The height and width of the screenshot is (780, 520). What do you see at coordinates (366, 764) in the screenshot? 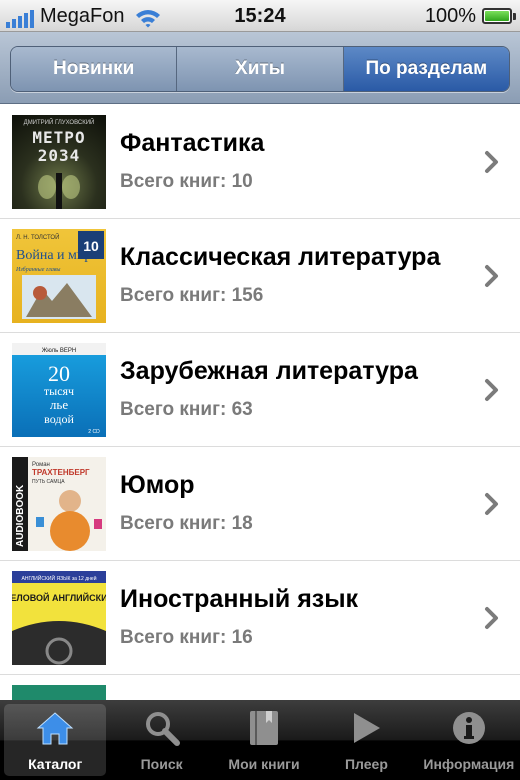
I see `tab-label: Плеер` at bounding box center [366, 764].